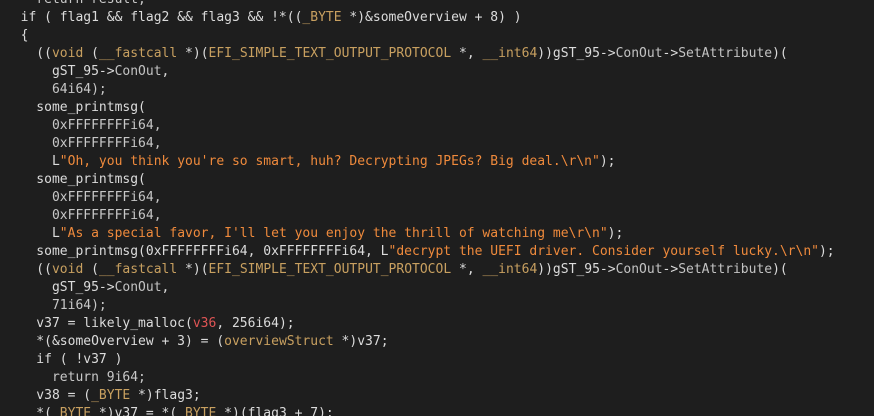 The image size is (874, 416). Describe the element at coordinates (431, 17) in the screenshot. I see `code-token: *)&someOverview + 8) )` at that location.